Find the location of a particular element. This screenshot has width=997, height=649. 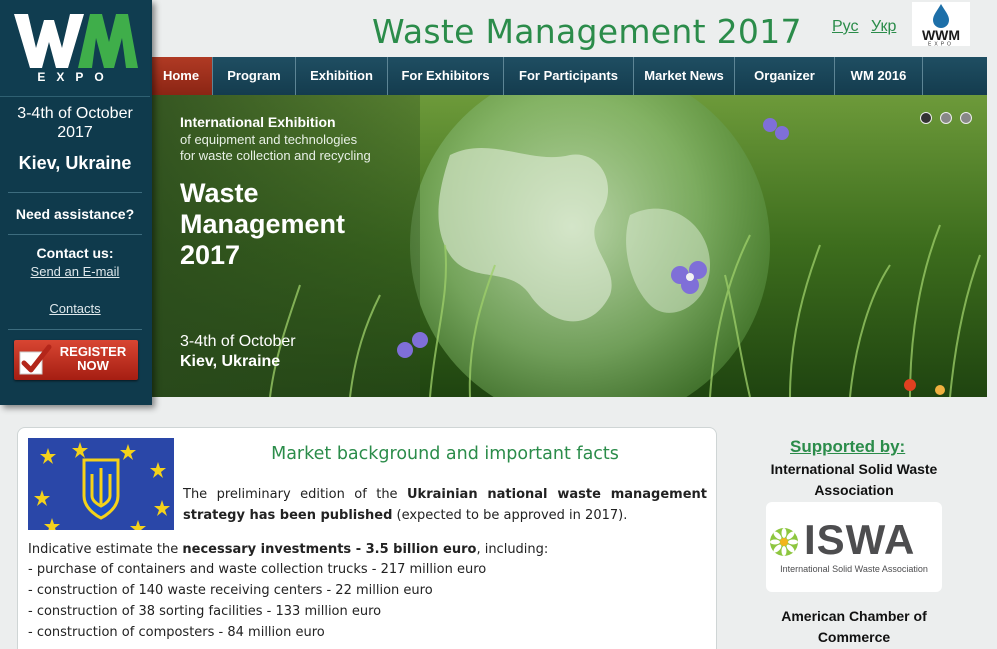

wwm-partner-logo: WWM EXPO is located at coordinates (941, 25).